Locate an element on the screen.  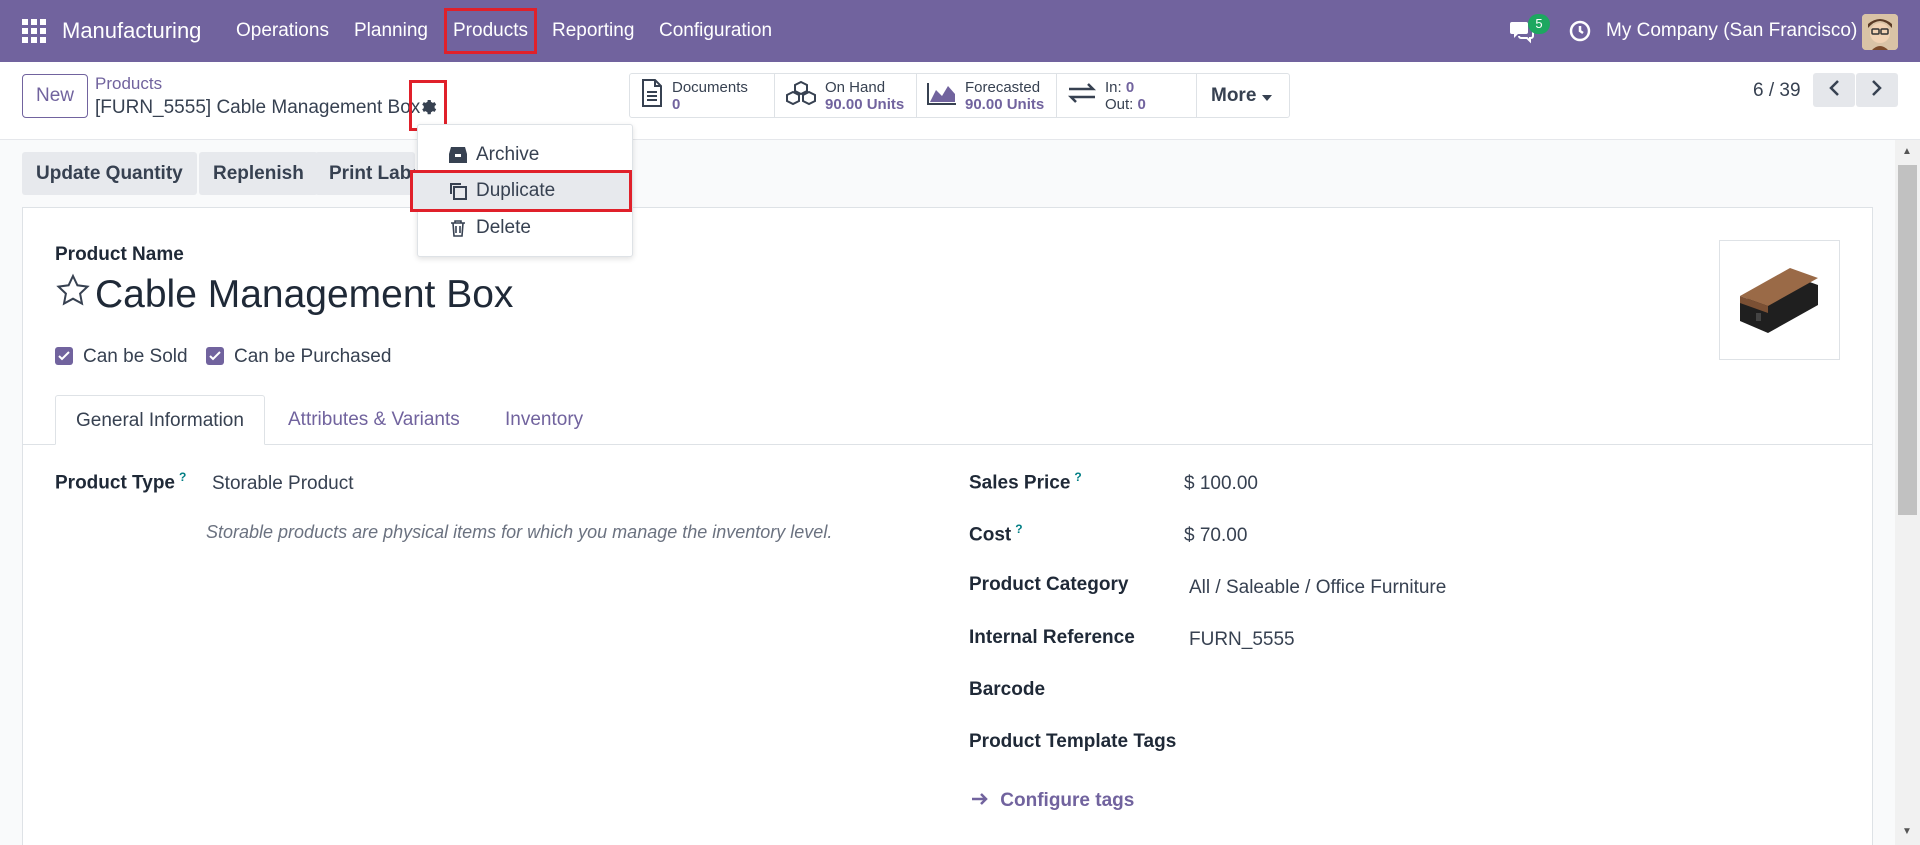
star-icon is located at coordinates (72, 290).